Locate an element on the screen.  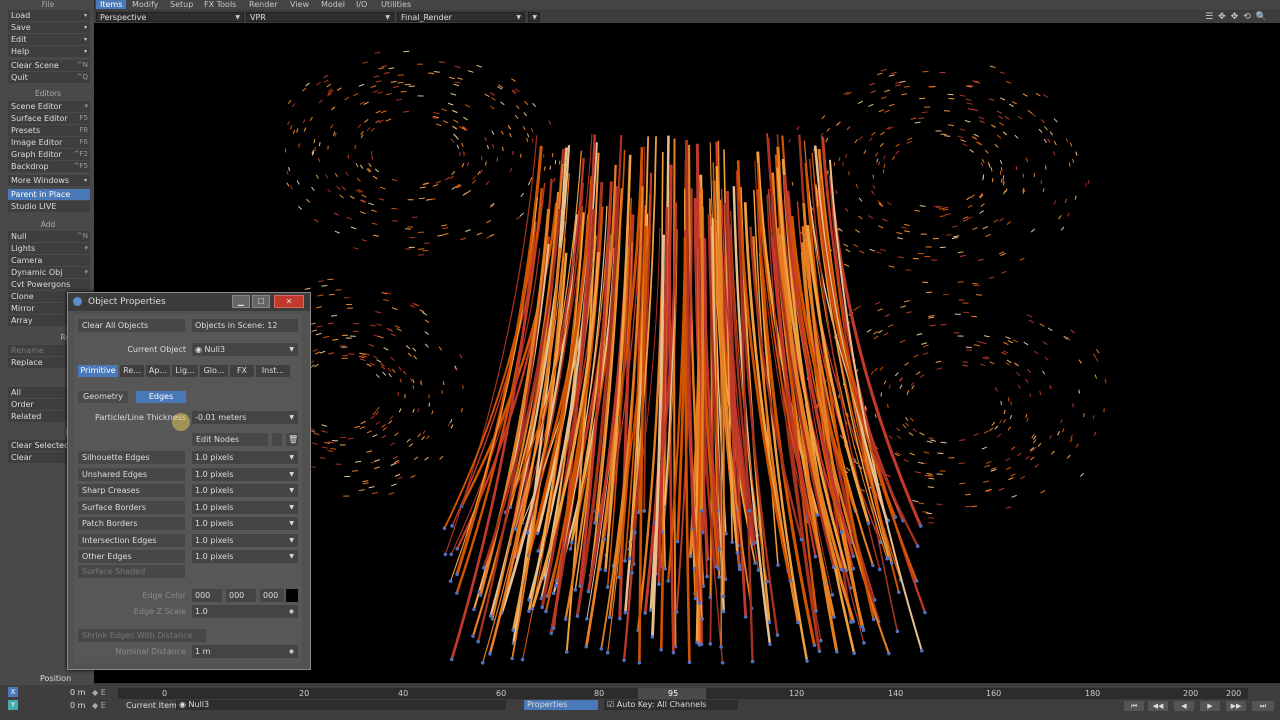
panel-titlebar: Object Properties ▁ ☐ ✕ is located at coordinates (189, 302).